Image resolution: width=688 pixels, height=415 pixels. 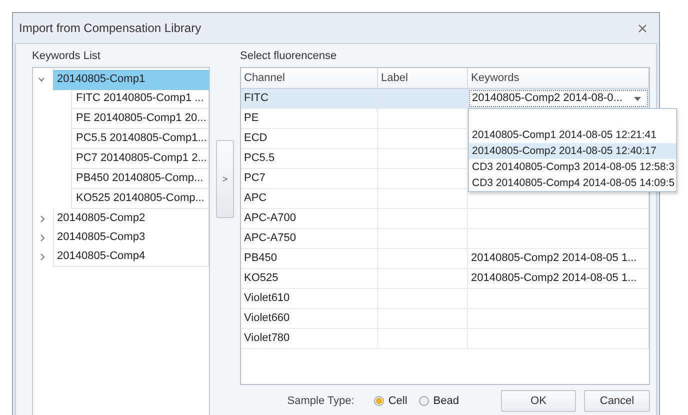 I want to click on table-cell: APC-A750, so click(x=309, y=238).